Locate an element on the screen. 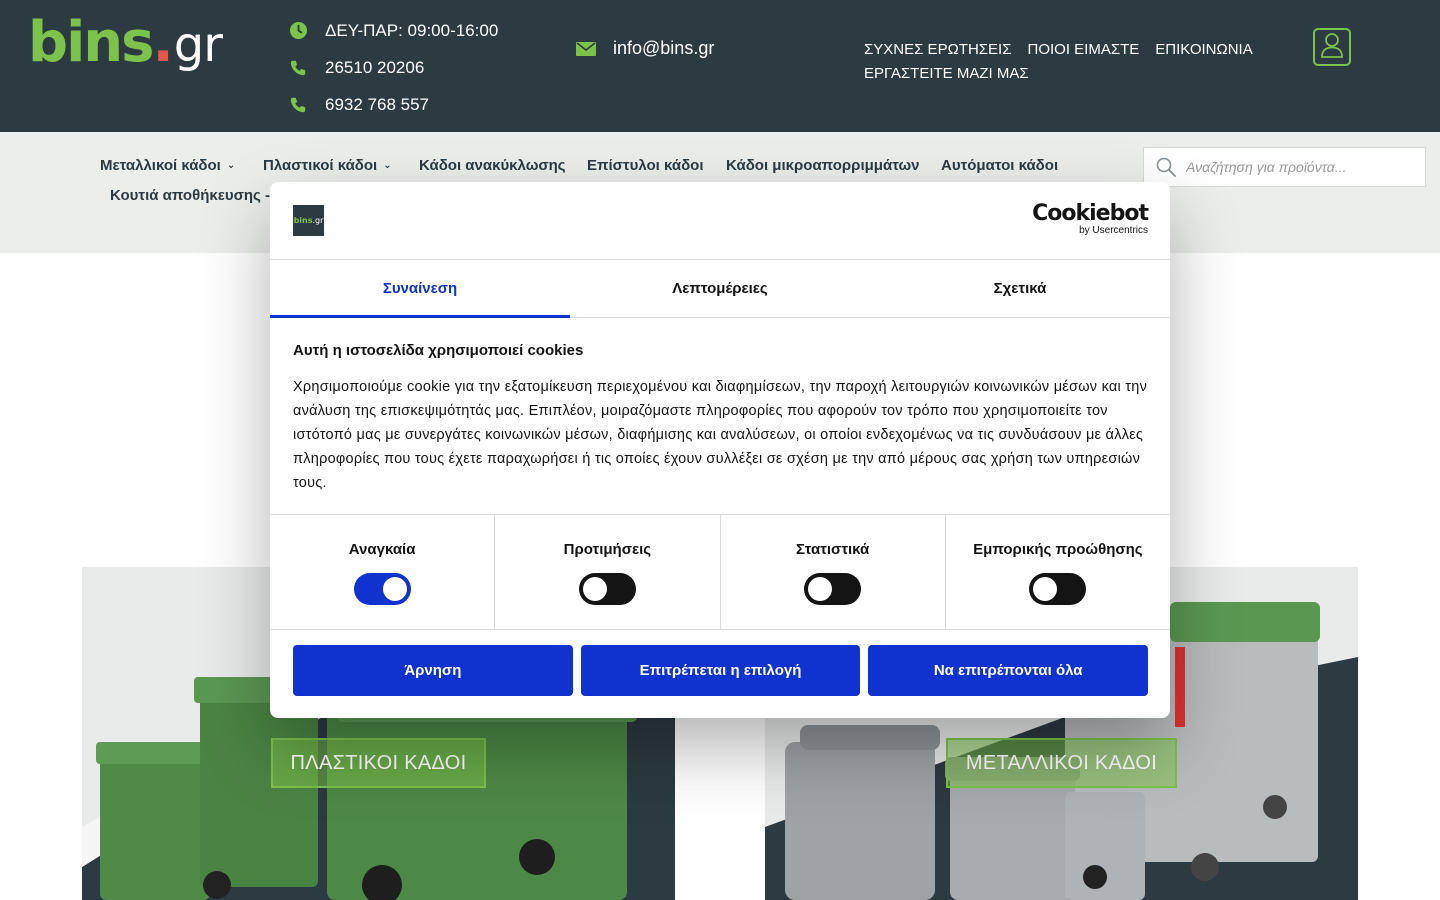  phone-mobile: 6932 768 557 is located at coordinates (393, 104).